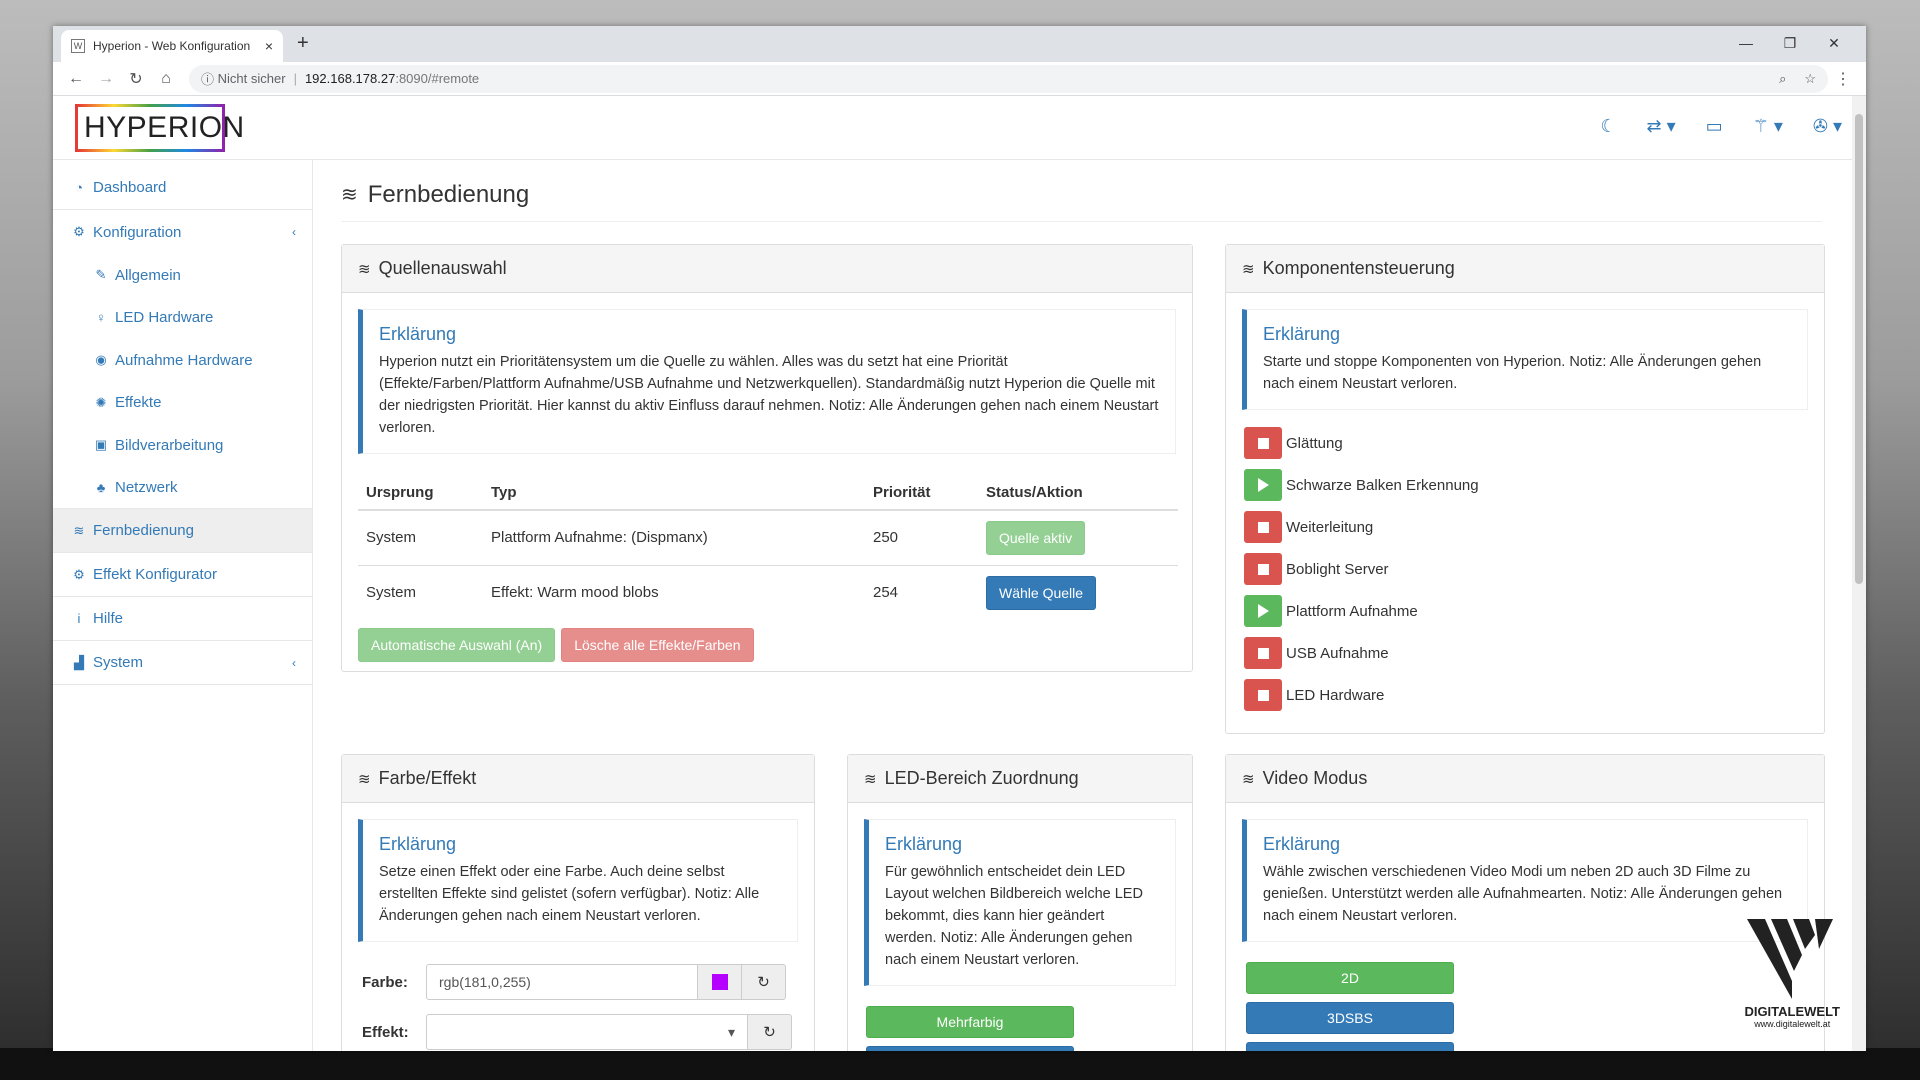 This screenshot has width=1920, height=1080. I want to click on minimize-button: —, so click(1746, 43).